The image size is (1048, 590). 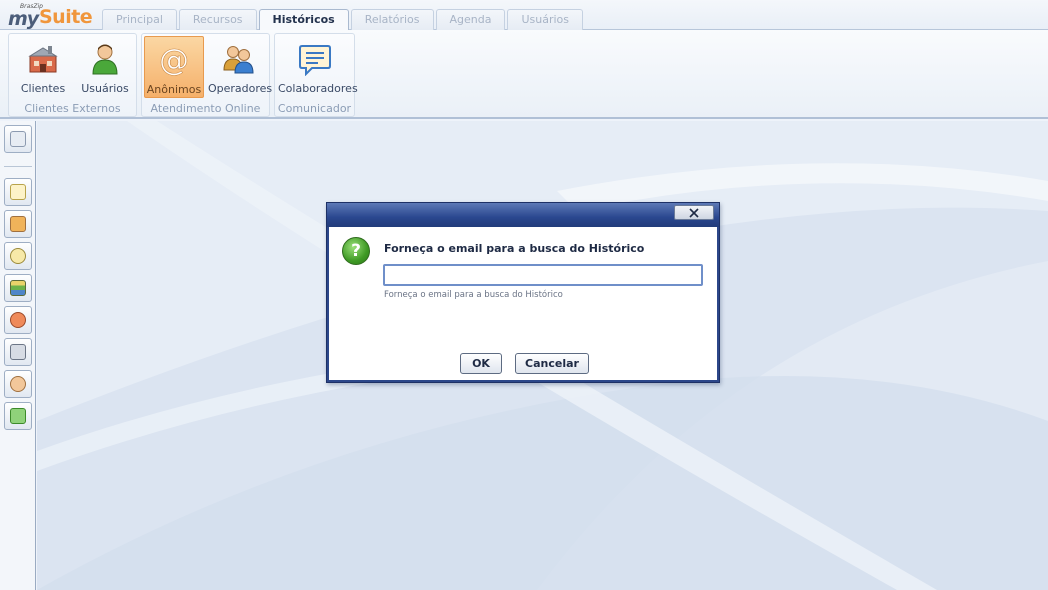 I want to click on users-group-icon, so click(x=18, y=224).